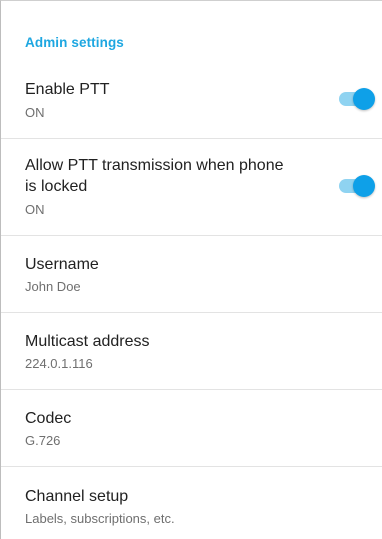  What do you see at coordinates (74, 42) in the screenshot?
I see `section-header-admin-settings: Admin settings` at bounding box center [74, 42].